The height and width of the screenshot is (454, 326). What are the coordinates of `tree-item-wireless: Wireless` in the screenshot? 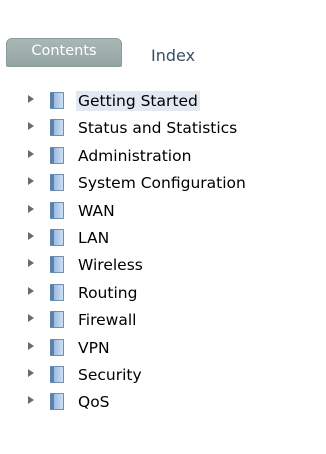 It's located at (163, 265).